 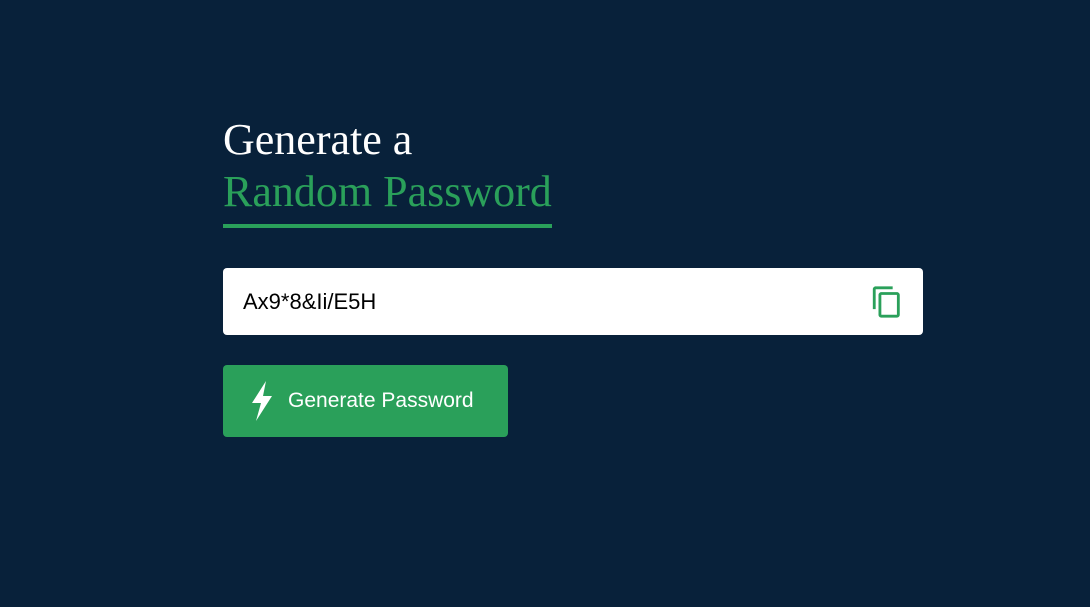 What do you see at coordinates (387, 197) in the screenshot?
I see `title-line-2-highlight: Random Password` at bounding box center [387, 197].